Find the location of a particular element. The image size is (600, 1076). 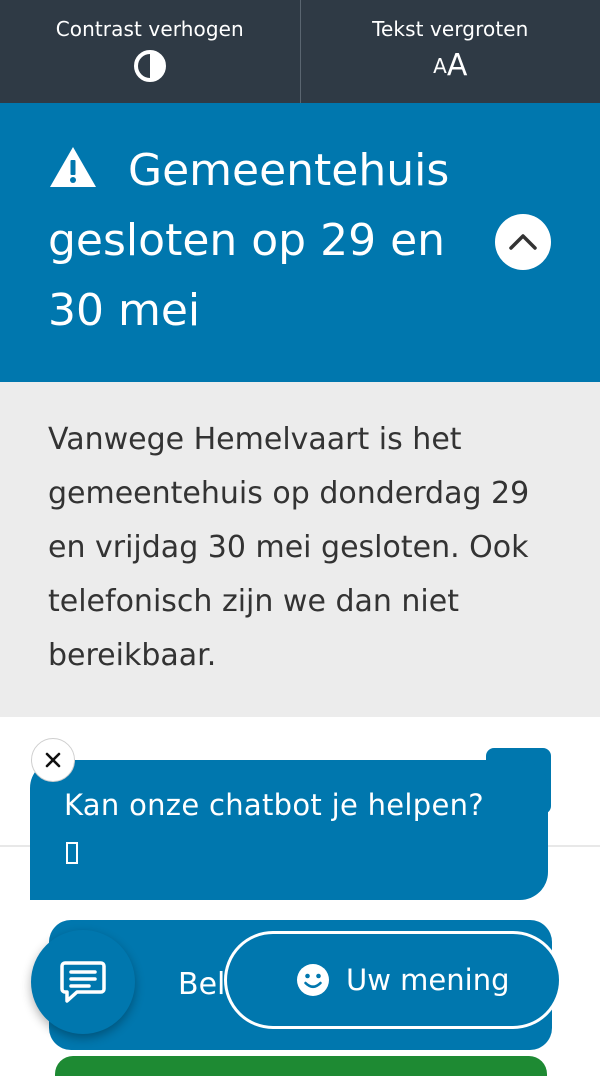

warning-icon is located at coordinates (73, 167).